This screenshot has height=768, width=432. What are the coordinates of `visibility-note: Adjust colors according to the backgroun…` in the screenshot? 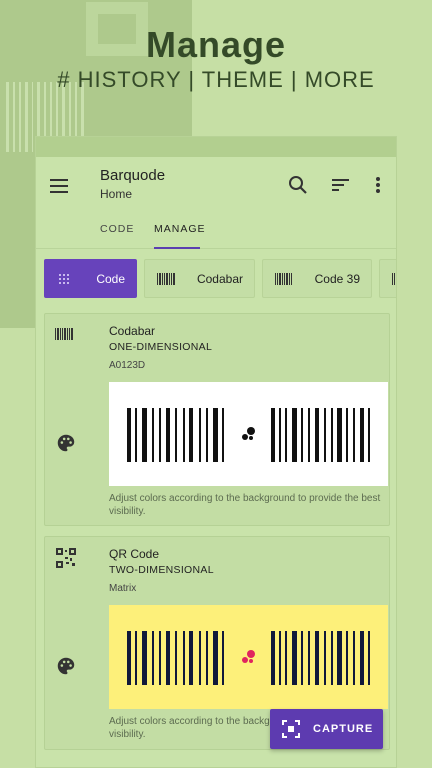 It's located at (245, 505).